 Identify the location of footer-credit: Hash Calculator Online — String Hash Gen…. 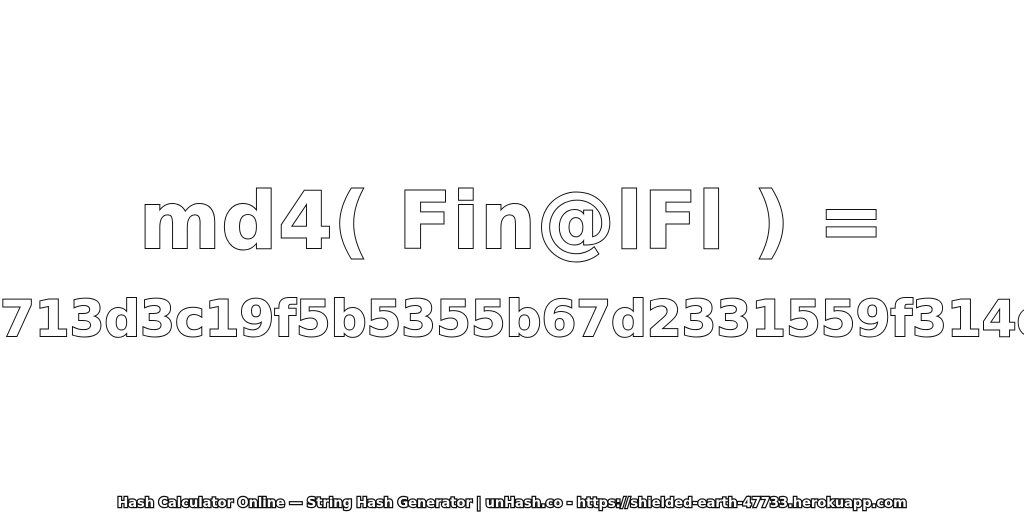
(512, 503).